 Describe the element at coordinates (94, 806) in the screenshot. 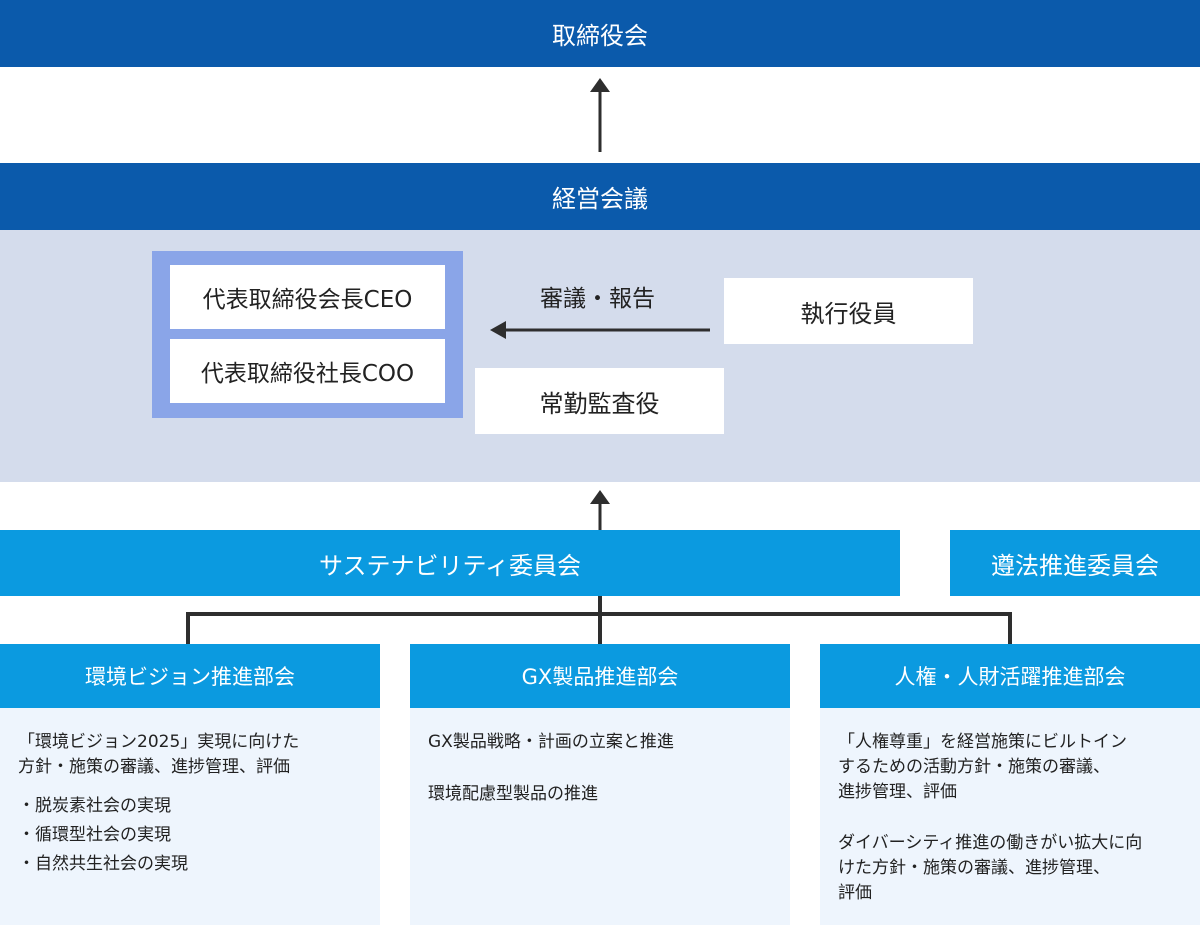

I see `list-item: ・脱炭素社会の実現` at that location.